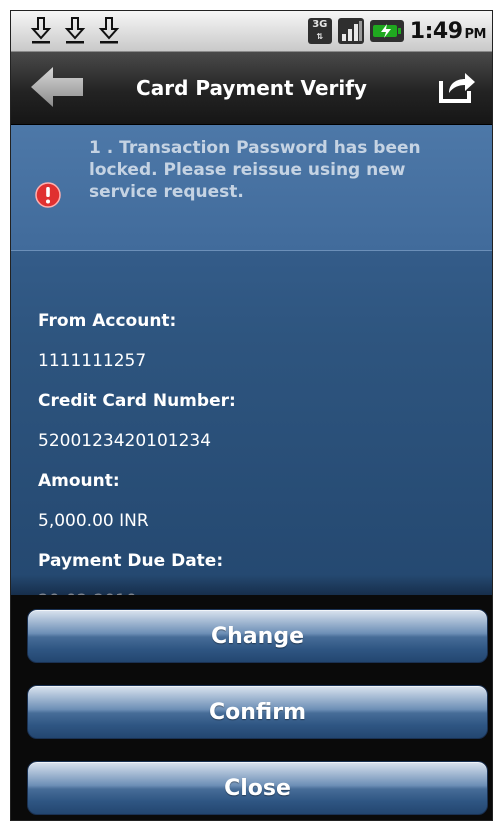  I want to click on card-number-label: Credit Card Number:, so click(137, 401).